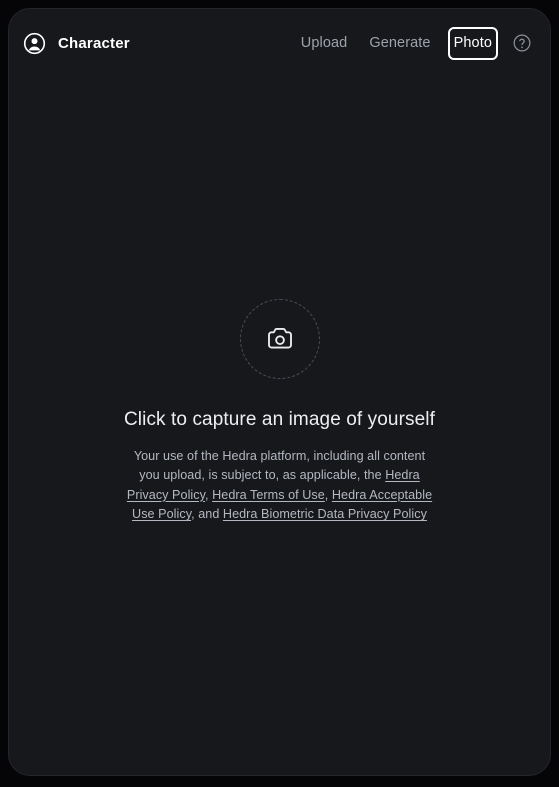 This screenshot has height=787, width=559. What do you see at coordinates (94, 43) in the screenshot?
I see `panel-title: Character` at bounding box center [94, 43].